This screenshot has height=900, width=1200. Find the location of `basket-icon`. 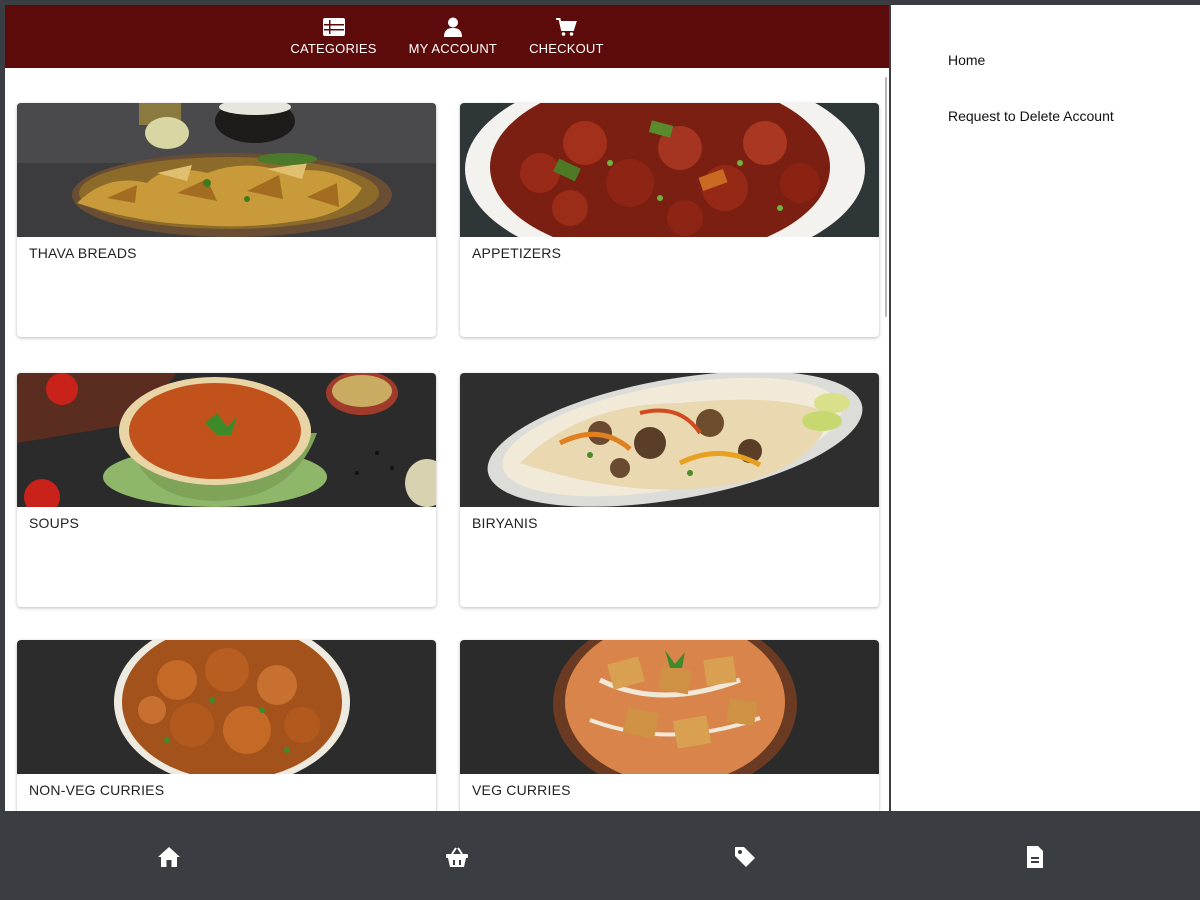

basket-icon is located at coordinates (457, 857).